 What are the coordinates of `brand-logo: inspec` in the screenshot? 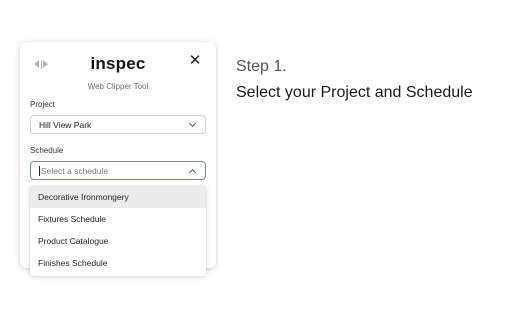 It's located at (118, 63).